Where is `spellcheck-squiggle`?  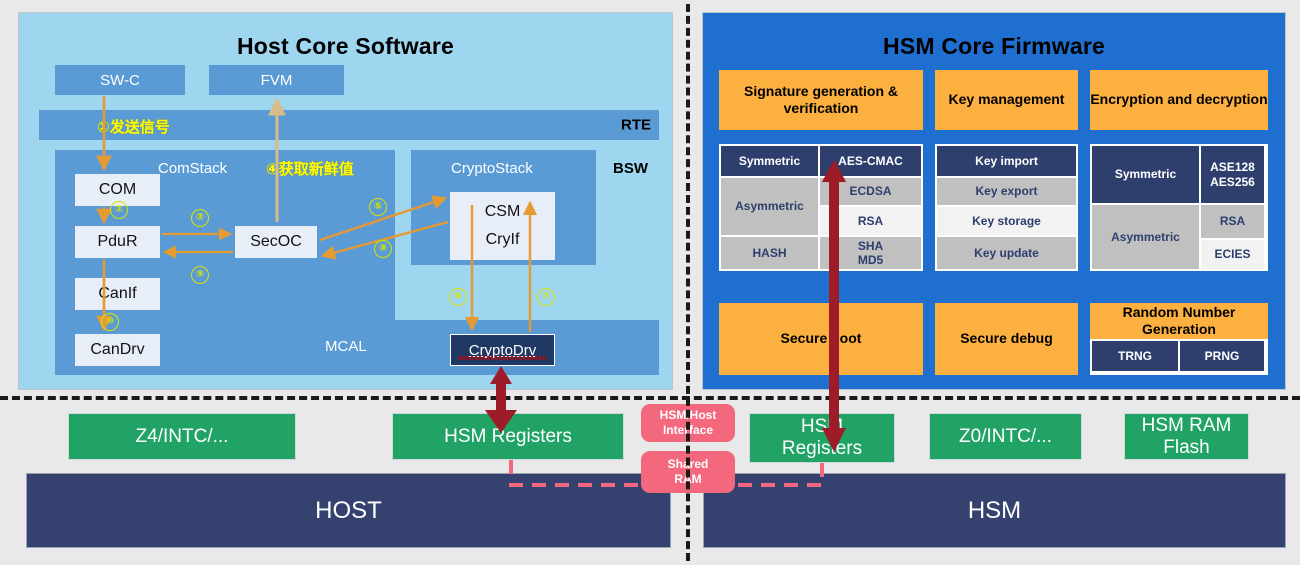
spellcheck-squiggle is located at coordinates (502, 358).